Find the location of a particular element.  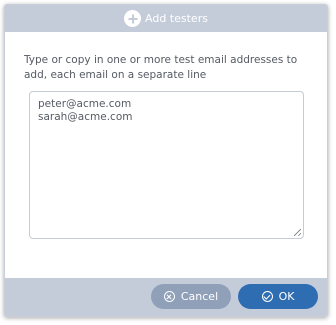

plus-circle-icon is located at coordinates (133, 18).